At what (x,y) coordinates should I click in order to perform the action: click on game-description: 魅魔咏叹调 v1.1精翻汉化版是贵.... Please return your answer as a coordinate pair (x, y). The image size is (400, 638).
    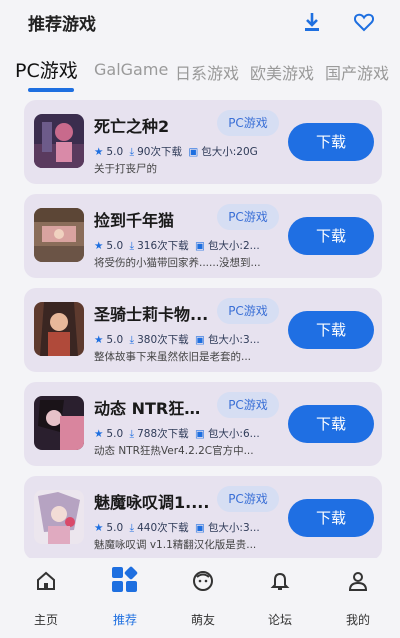
    Looking at the image, I should click on (175, 545).